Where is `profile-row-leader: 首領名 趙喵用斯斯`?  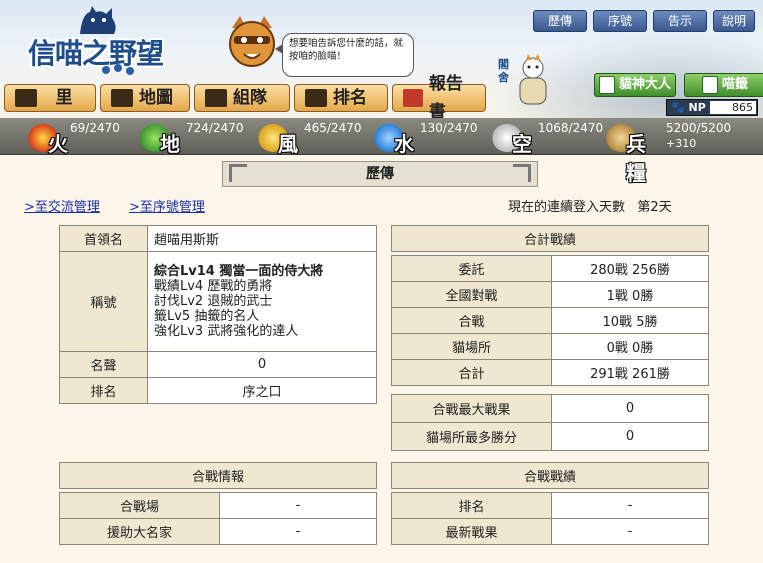 profile-row-leader: 首領名 趙喵用斯斯 is located at coordinates (218, 238).